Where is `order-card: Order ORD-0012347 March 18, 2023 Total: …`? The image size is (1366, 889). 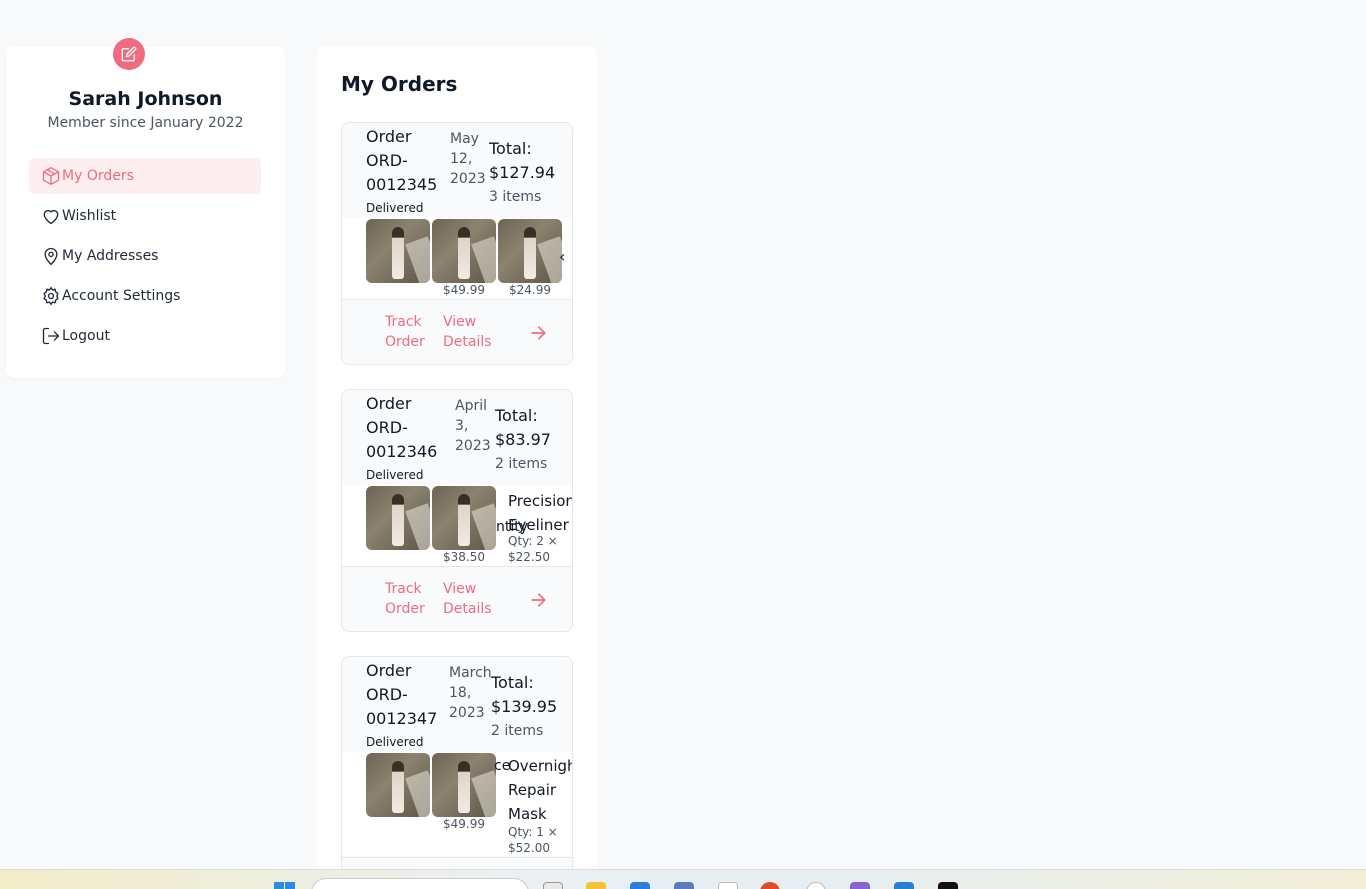
order-card: Order ORD-0012347 March 18, 2023 Total: … is located at coordinates (457, 772).